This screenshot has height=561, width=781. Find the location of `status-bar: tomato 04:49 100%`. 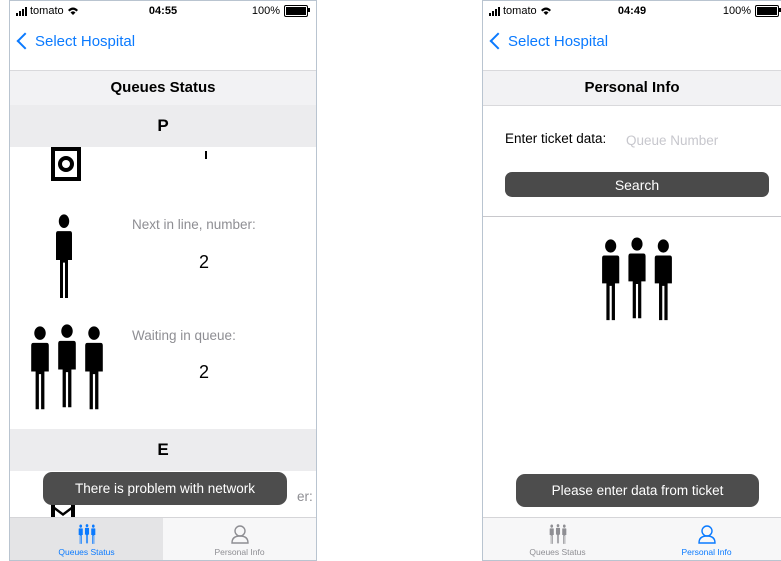

status-bar: tomato 04:49 100% is located at coordinates (632, 11).